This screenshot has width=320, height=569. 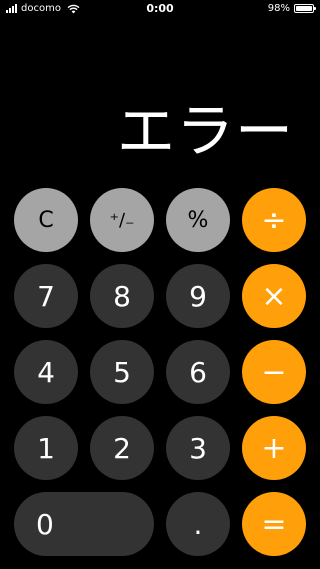 I want to click on plus-icon: +, so click(x=274, y=448).